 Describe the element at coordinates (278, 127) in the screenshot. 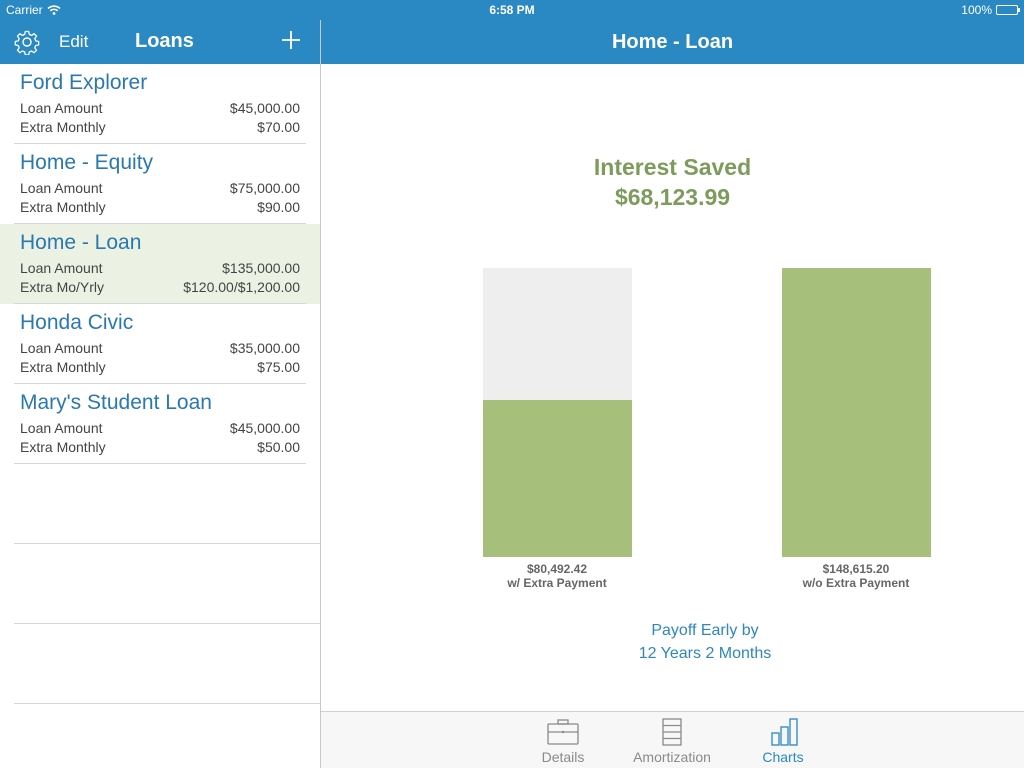

I see `extra-payment-value: $70.00` at that location.